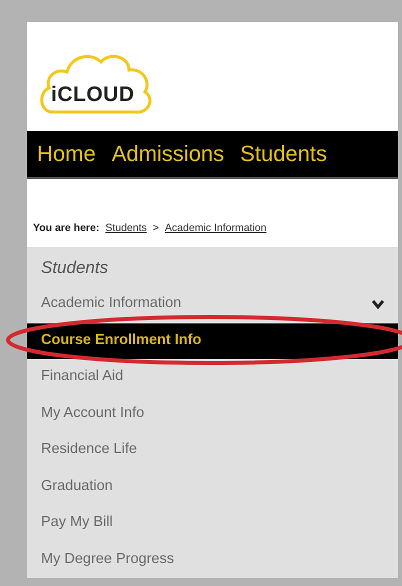 This screenshot has width=402, height=586. What do you see at coordinates (378, 304) in the screenshot?
I see `chevron-down-icon` at bounding box center [378, 304].